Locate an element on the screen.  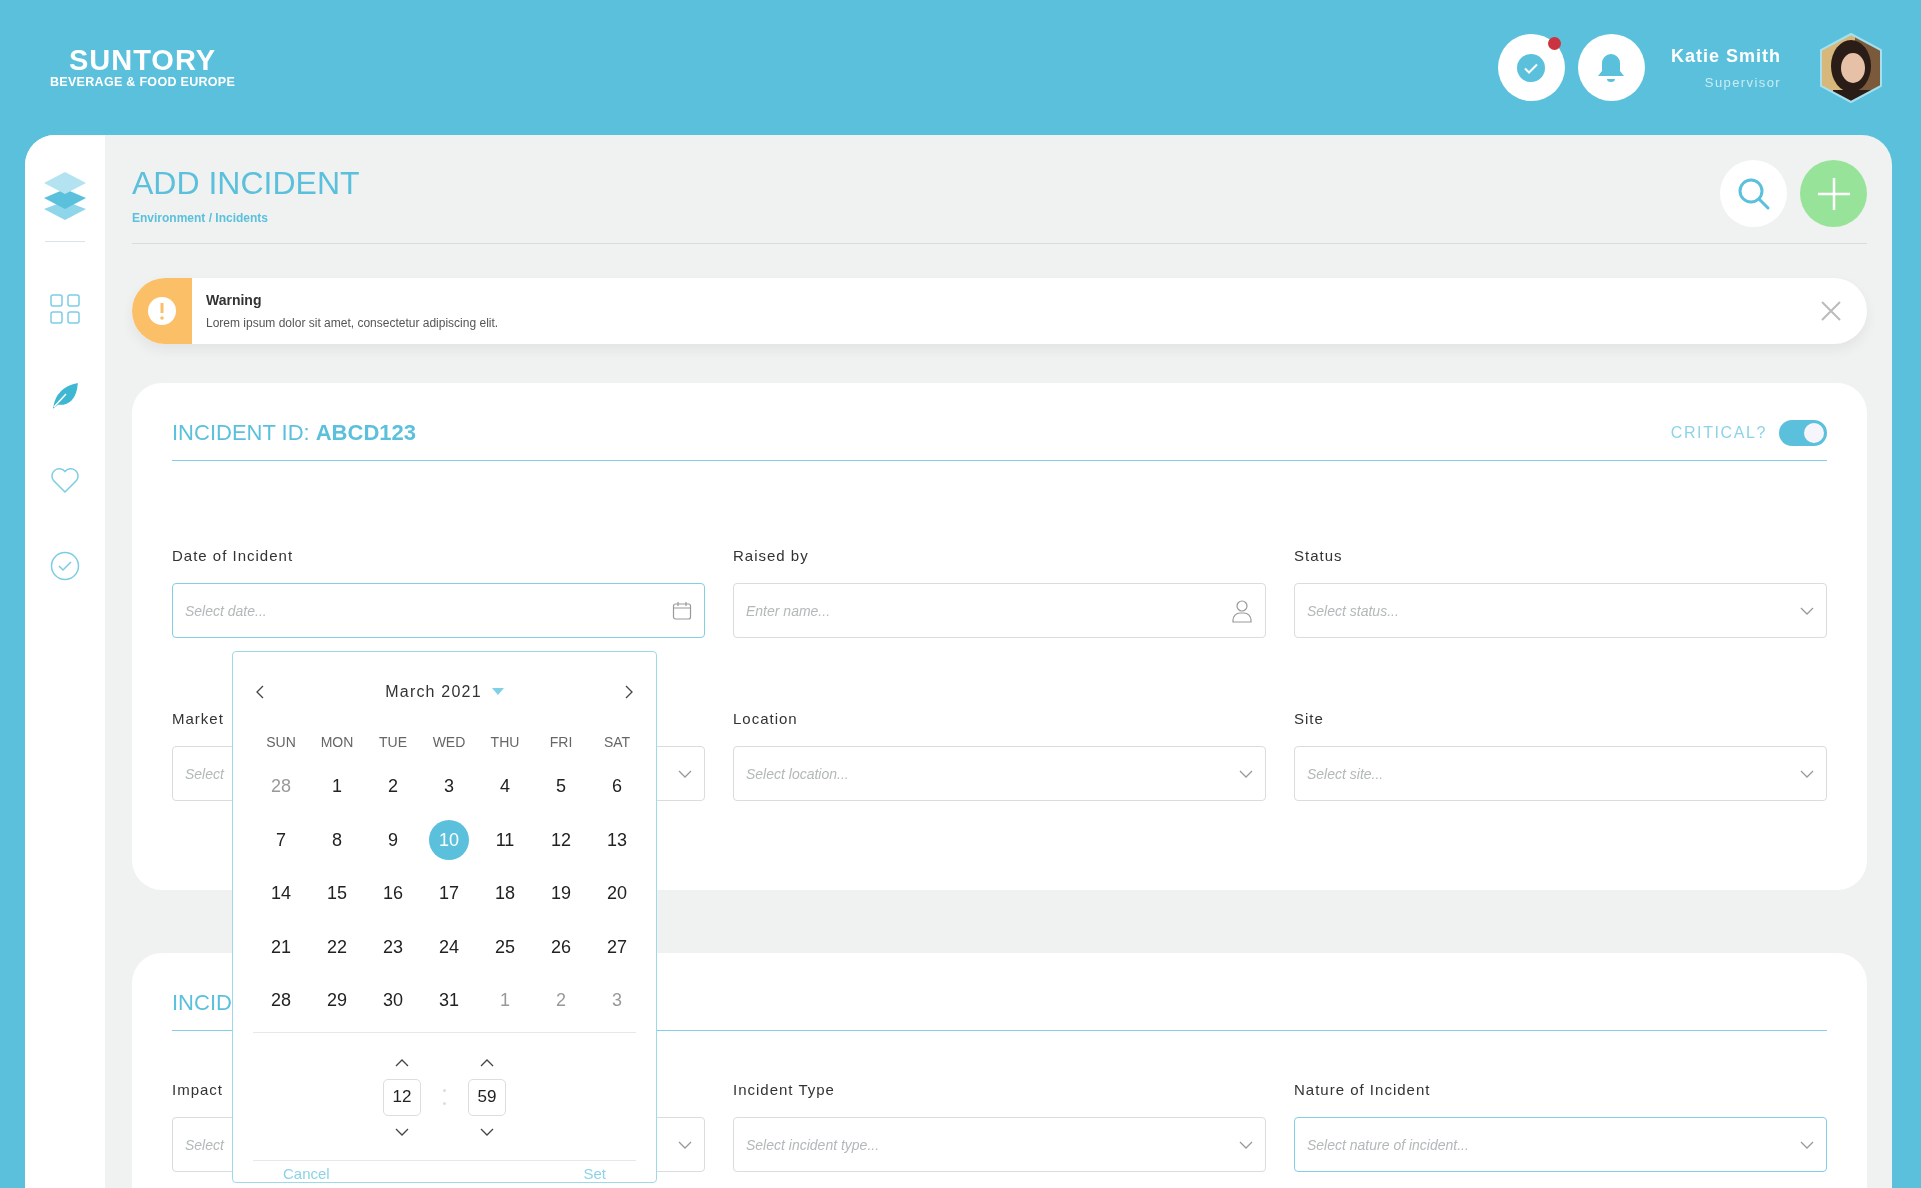
leaf-icon is located at coordinates (65, 395).